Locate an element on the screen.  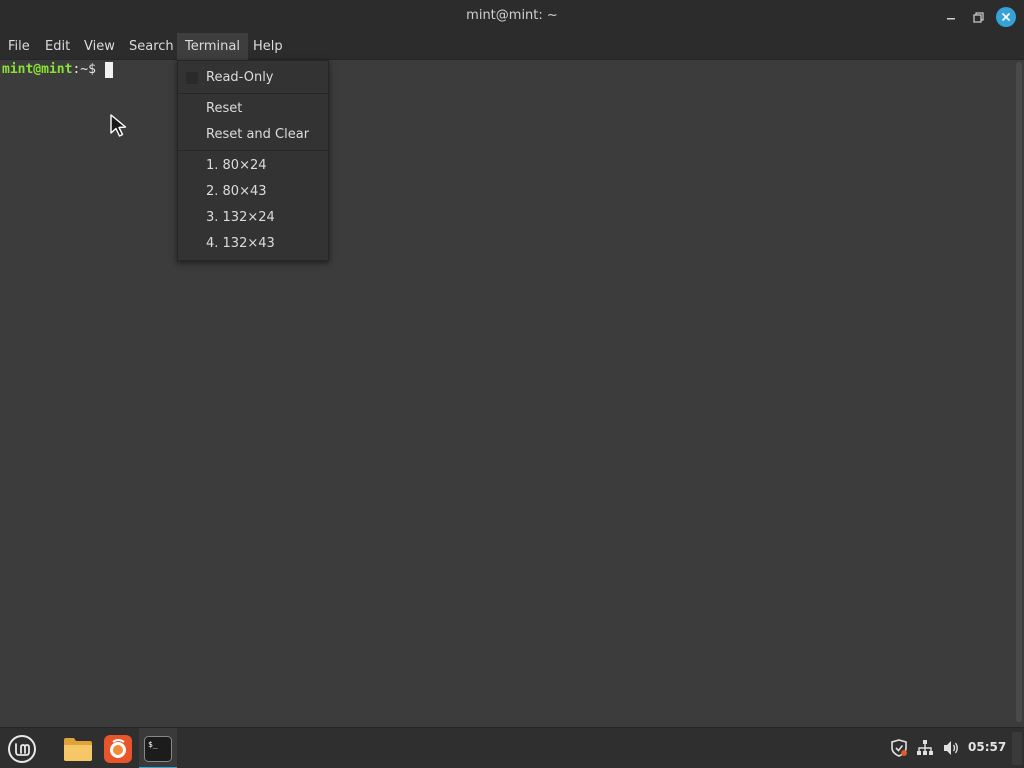
shield-update-icon is located at coordinates (899, 748).